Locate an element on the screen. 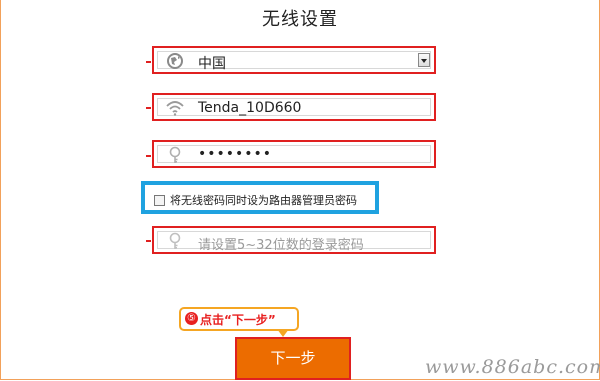  region-value: 中国 is located at coordinates (212, 64).